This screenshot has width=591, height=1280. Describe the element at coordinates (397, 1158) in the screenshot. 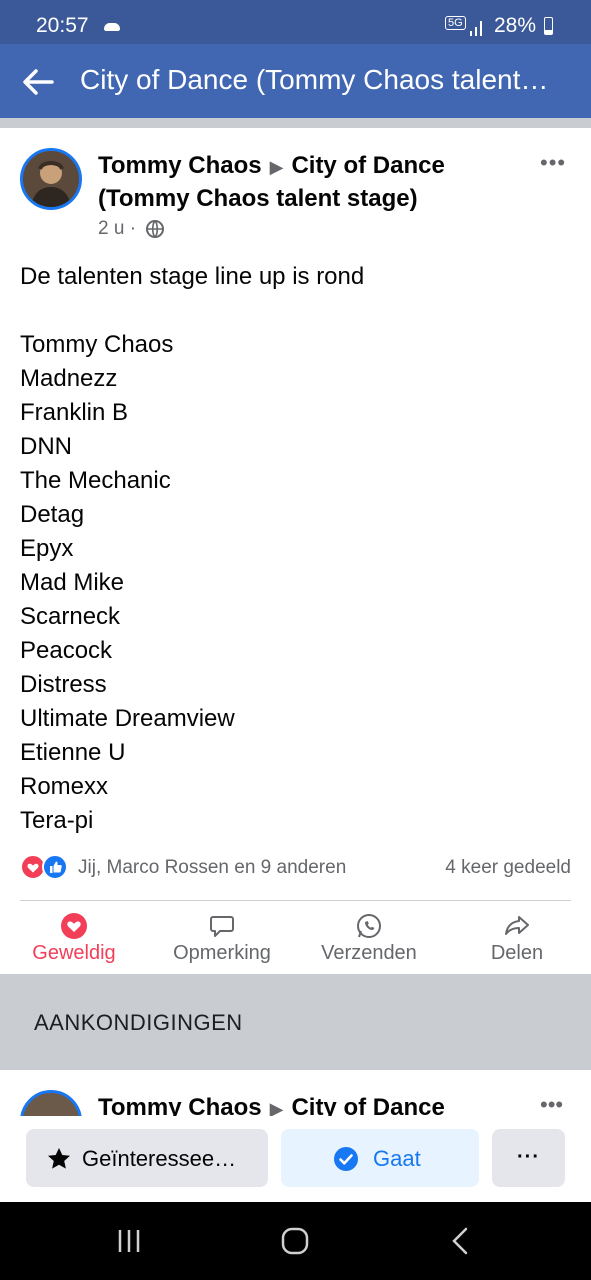

I see `going-label: Gaat` at that location.